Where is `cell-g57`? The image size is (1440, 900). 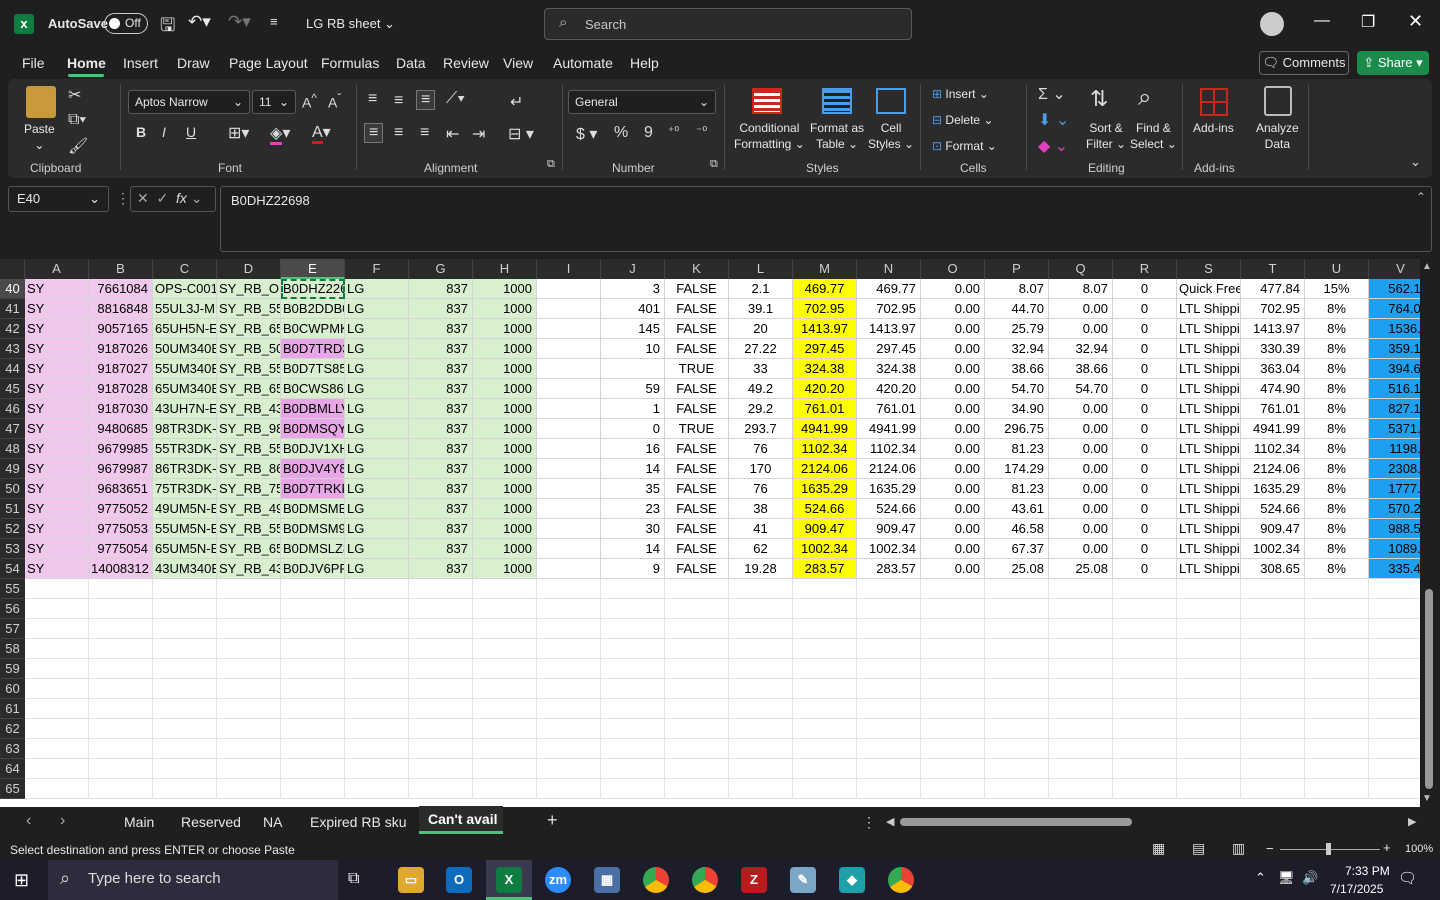 cell-g57 is located at coordinates (441, 629).